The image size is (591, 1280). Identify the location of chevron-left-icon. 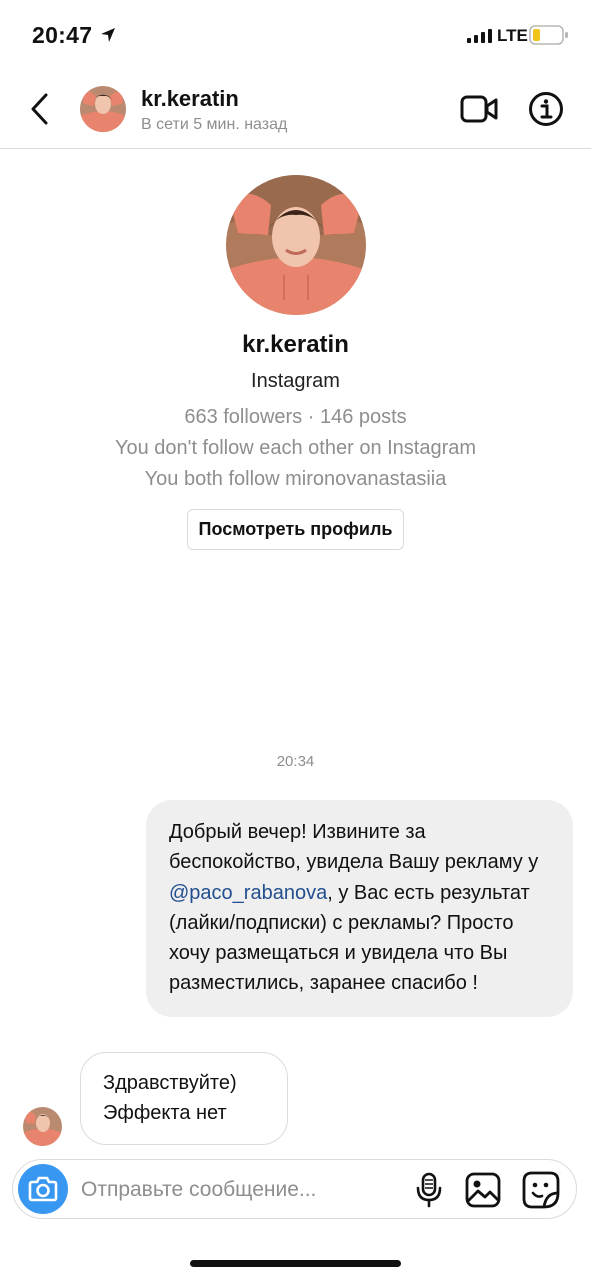
(40, 109).